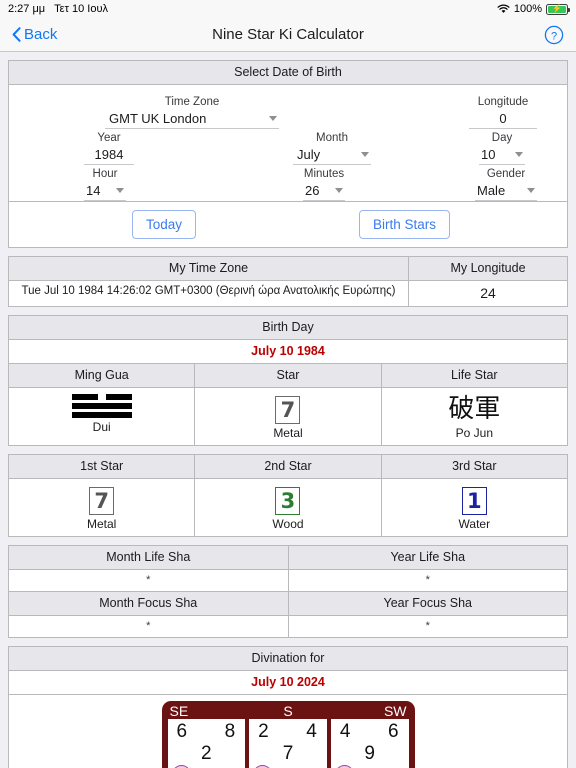 Image resolution: width=576 pixels, height=768 pixels. Describe the element at coordinates (192, 102) in the screenshot. I see `timezone-label: Time Zone` at that location.